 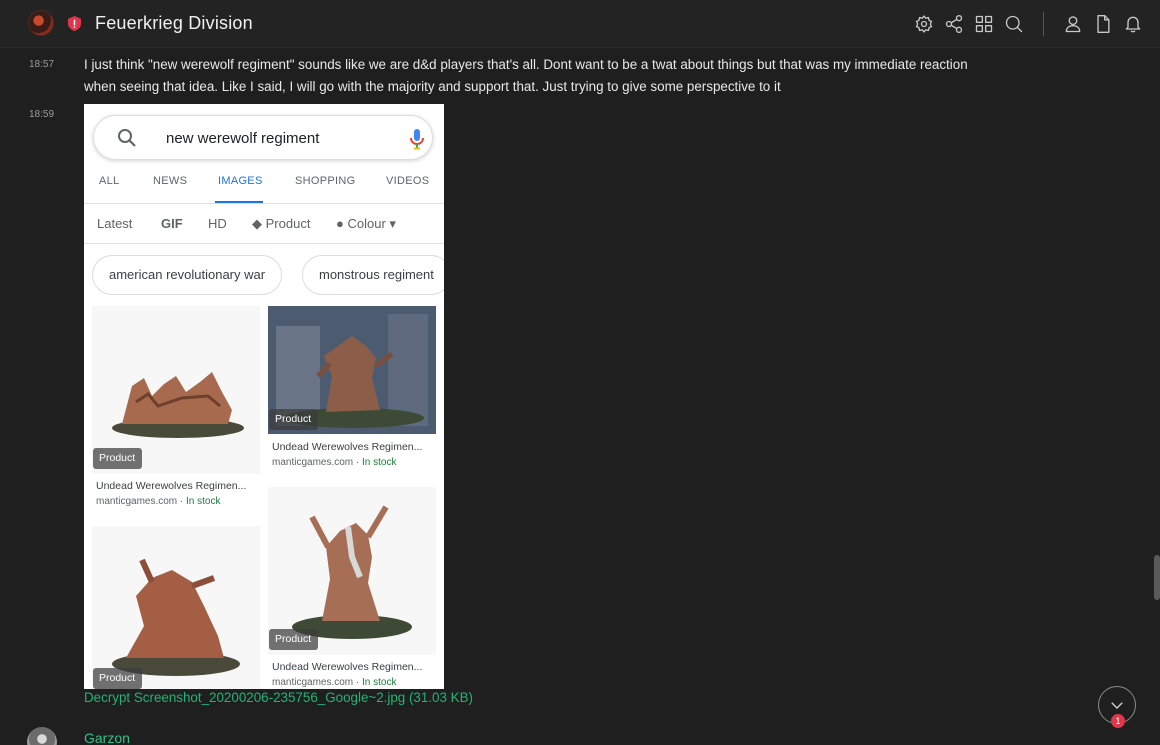 What do you see at coordinates (1133, 24) in the screenshot?
I see `bell-icon` at bounding box center [1133, 24].